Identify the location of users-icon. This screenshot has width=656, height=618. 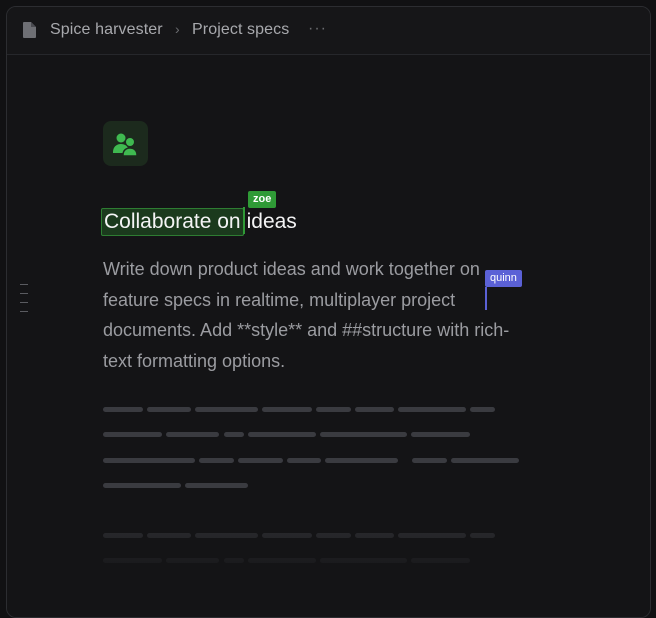
(125, 145).